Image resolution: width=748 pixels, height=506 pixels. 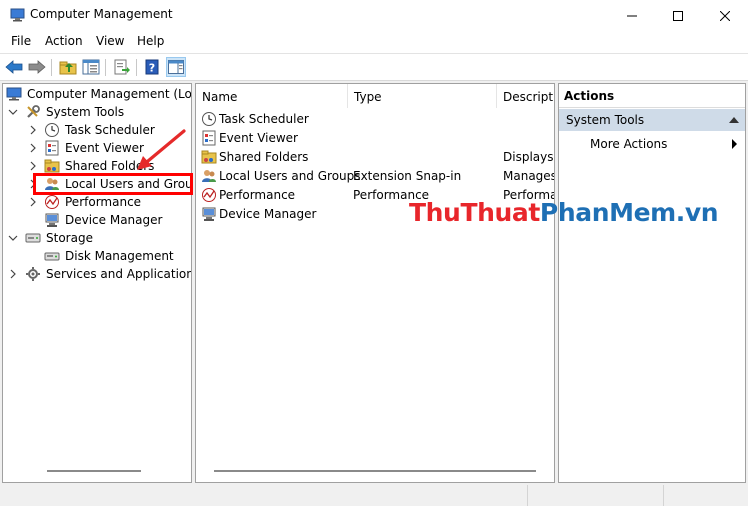 I want to click on tree-item-performance: Performance, so click(x=97, y=202).